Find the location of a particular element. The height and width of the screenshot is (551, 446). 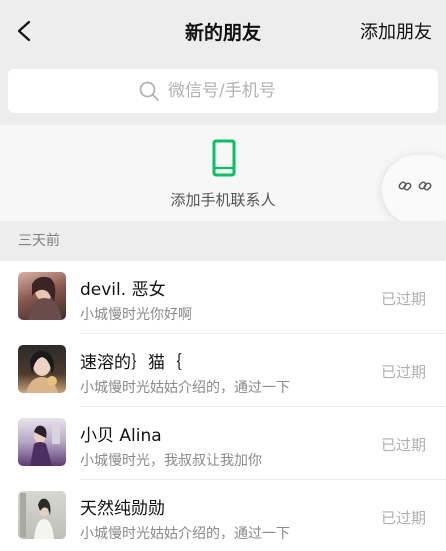

phone-icon is located at coordinates (224, 158).